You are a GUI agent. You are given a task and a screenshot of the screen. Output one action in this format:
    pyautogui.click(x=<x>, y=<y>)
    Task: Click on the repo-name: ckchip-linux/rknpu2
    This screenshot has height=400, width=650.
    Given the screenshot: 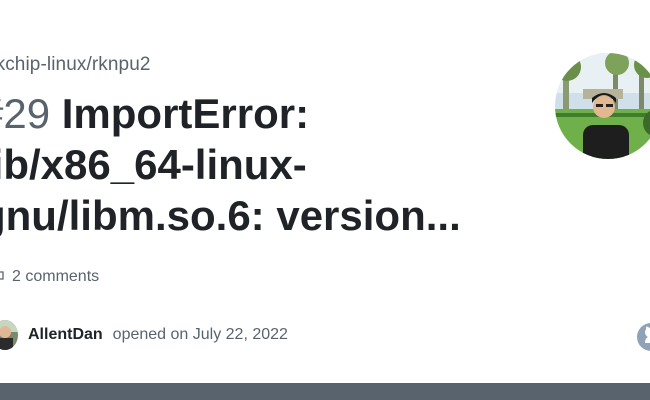 What is the action you would take?
    pyautogui.click(x=75, y=65)
    